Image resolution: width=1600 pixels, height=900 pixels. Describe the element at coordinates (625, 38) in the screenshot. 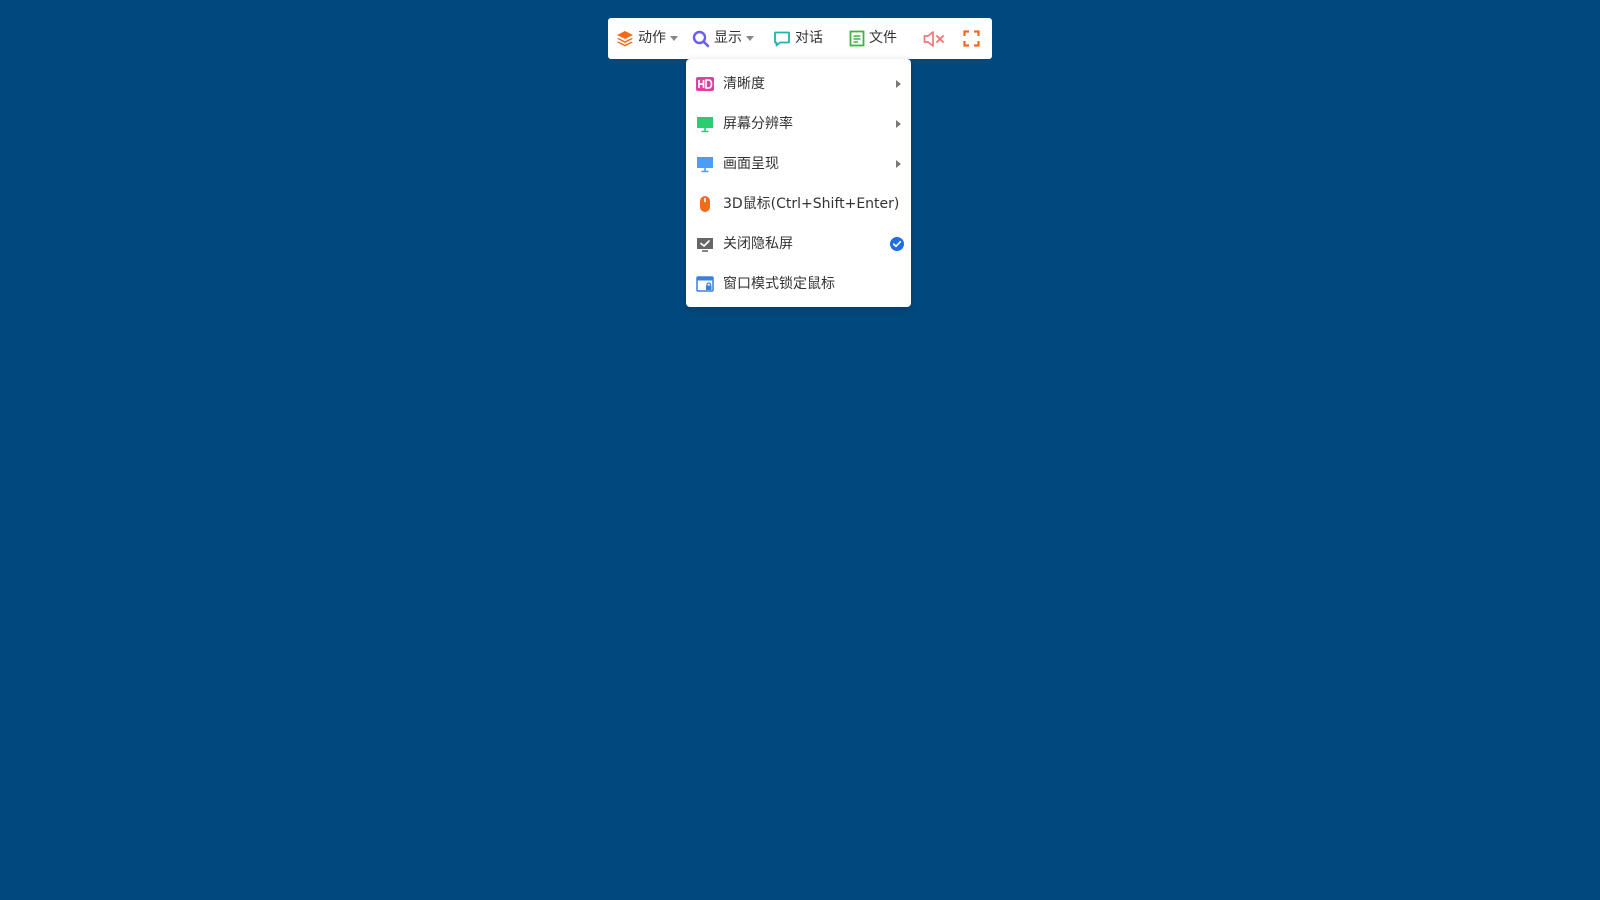

I see `layers-icon` at that location.